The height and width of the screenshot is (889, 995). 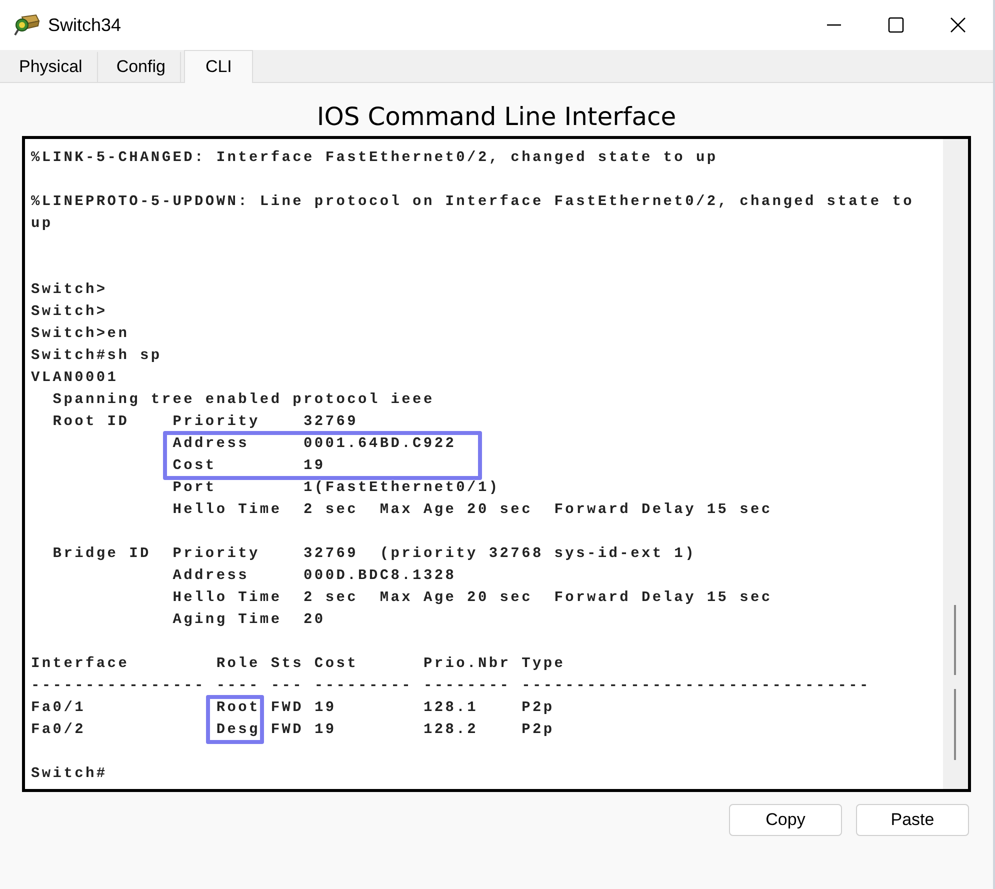 I want to click on action-button: Copy, so click(x=785, y=820).